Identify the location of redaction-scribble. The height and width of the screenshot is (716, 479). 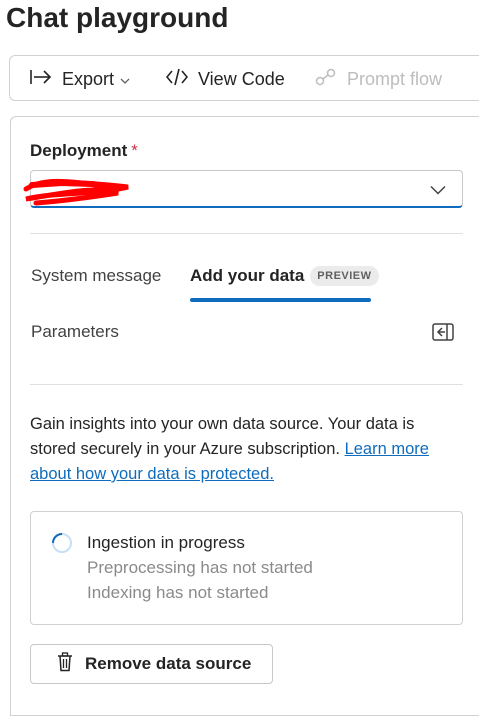
(77, 193).